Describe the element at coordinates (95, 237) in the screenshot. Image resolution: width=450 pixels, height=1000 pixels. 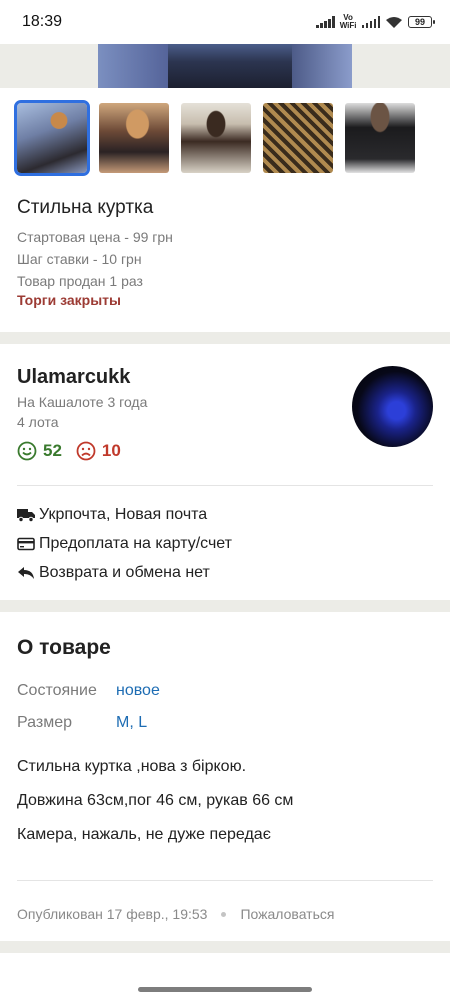
I see `start-price: Стартовая цена - 99 грн` at that location.